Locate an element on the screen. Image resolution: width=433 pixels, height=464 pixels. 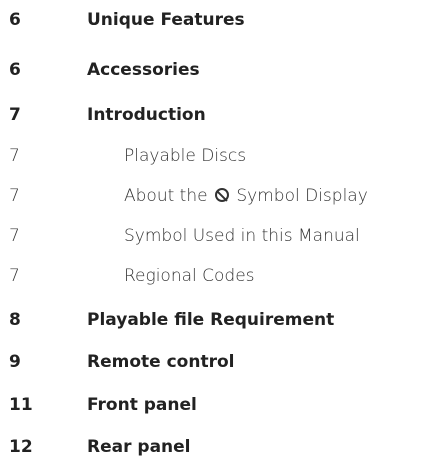
toc-entry-about-symbol-display: 7 About the Symbol Display is located at coordinates (216, 196).